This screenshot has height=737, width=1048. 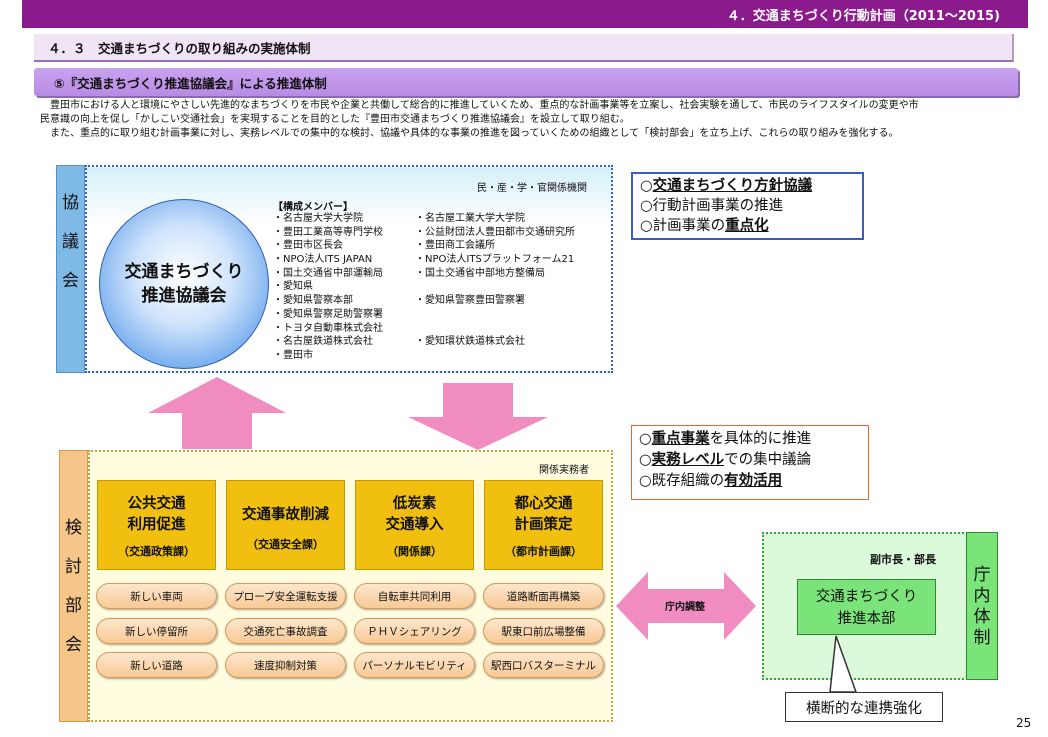 I want to click on header-title: ４．交通まちづくり行動計画（2011～2015), so click(x=863, y=16).